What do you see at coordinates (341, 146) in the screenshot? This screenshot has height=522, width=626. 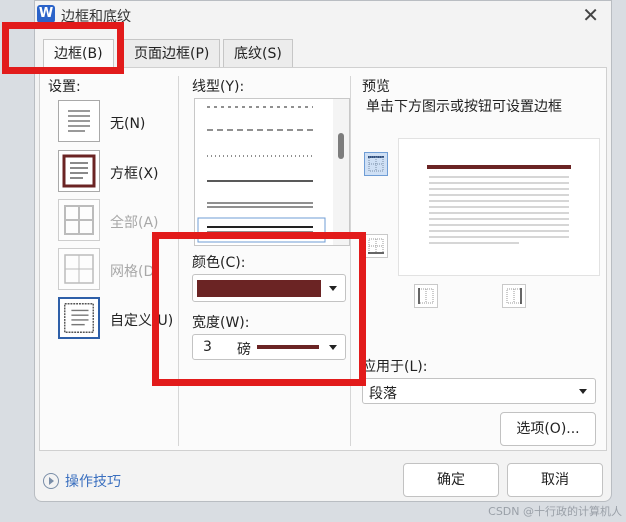 I see `line-style-scroll-thumb` at bounding box center [341, 146].